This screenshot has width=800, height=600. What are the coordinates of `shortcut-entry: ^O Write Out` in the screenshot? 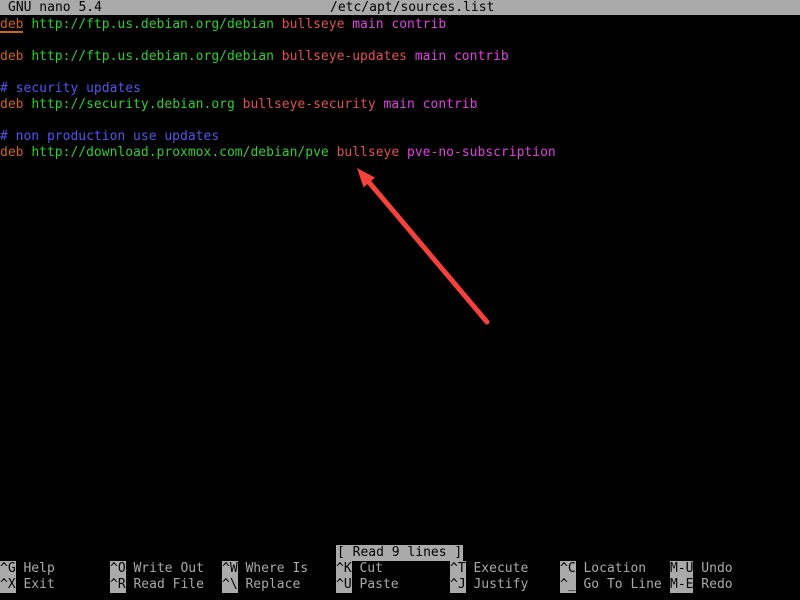 It's located at (157, 569).